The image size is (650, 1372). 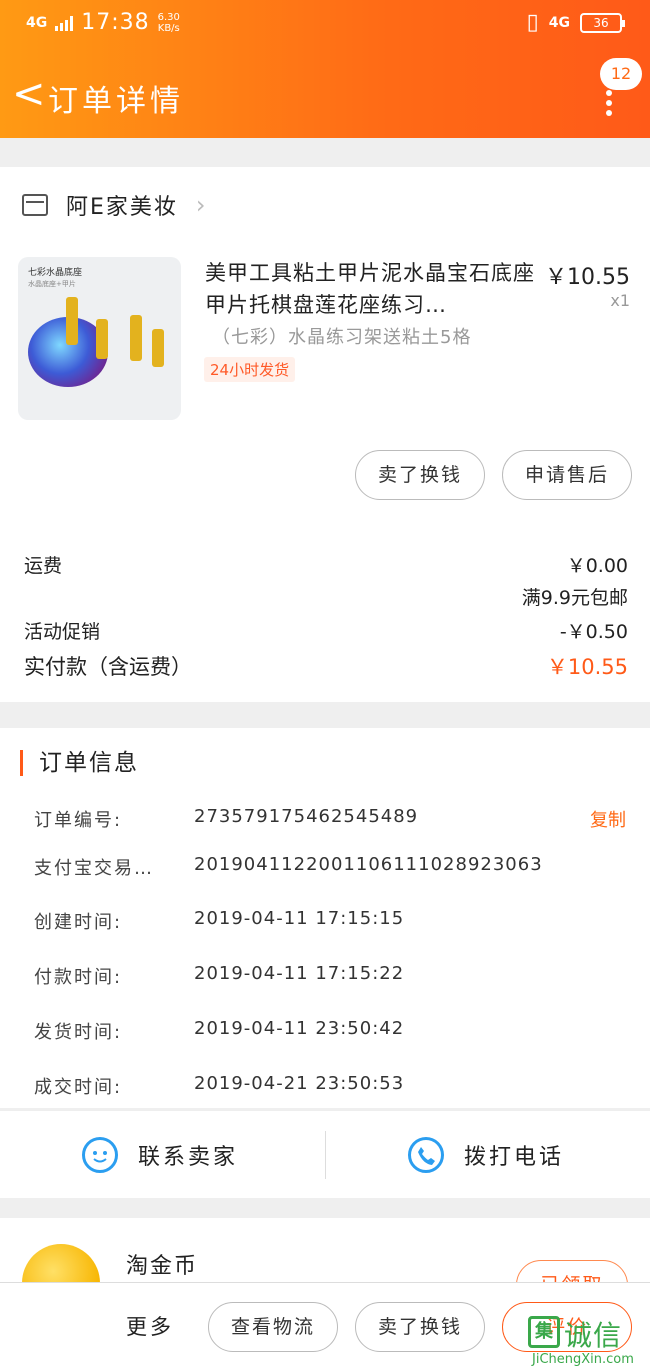 What do you see at coordinates (620, 300) in the screenshot?
I see `product-quantity: x1` at bounding box center [620, 300].